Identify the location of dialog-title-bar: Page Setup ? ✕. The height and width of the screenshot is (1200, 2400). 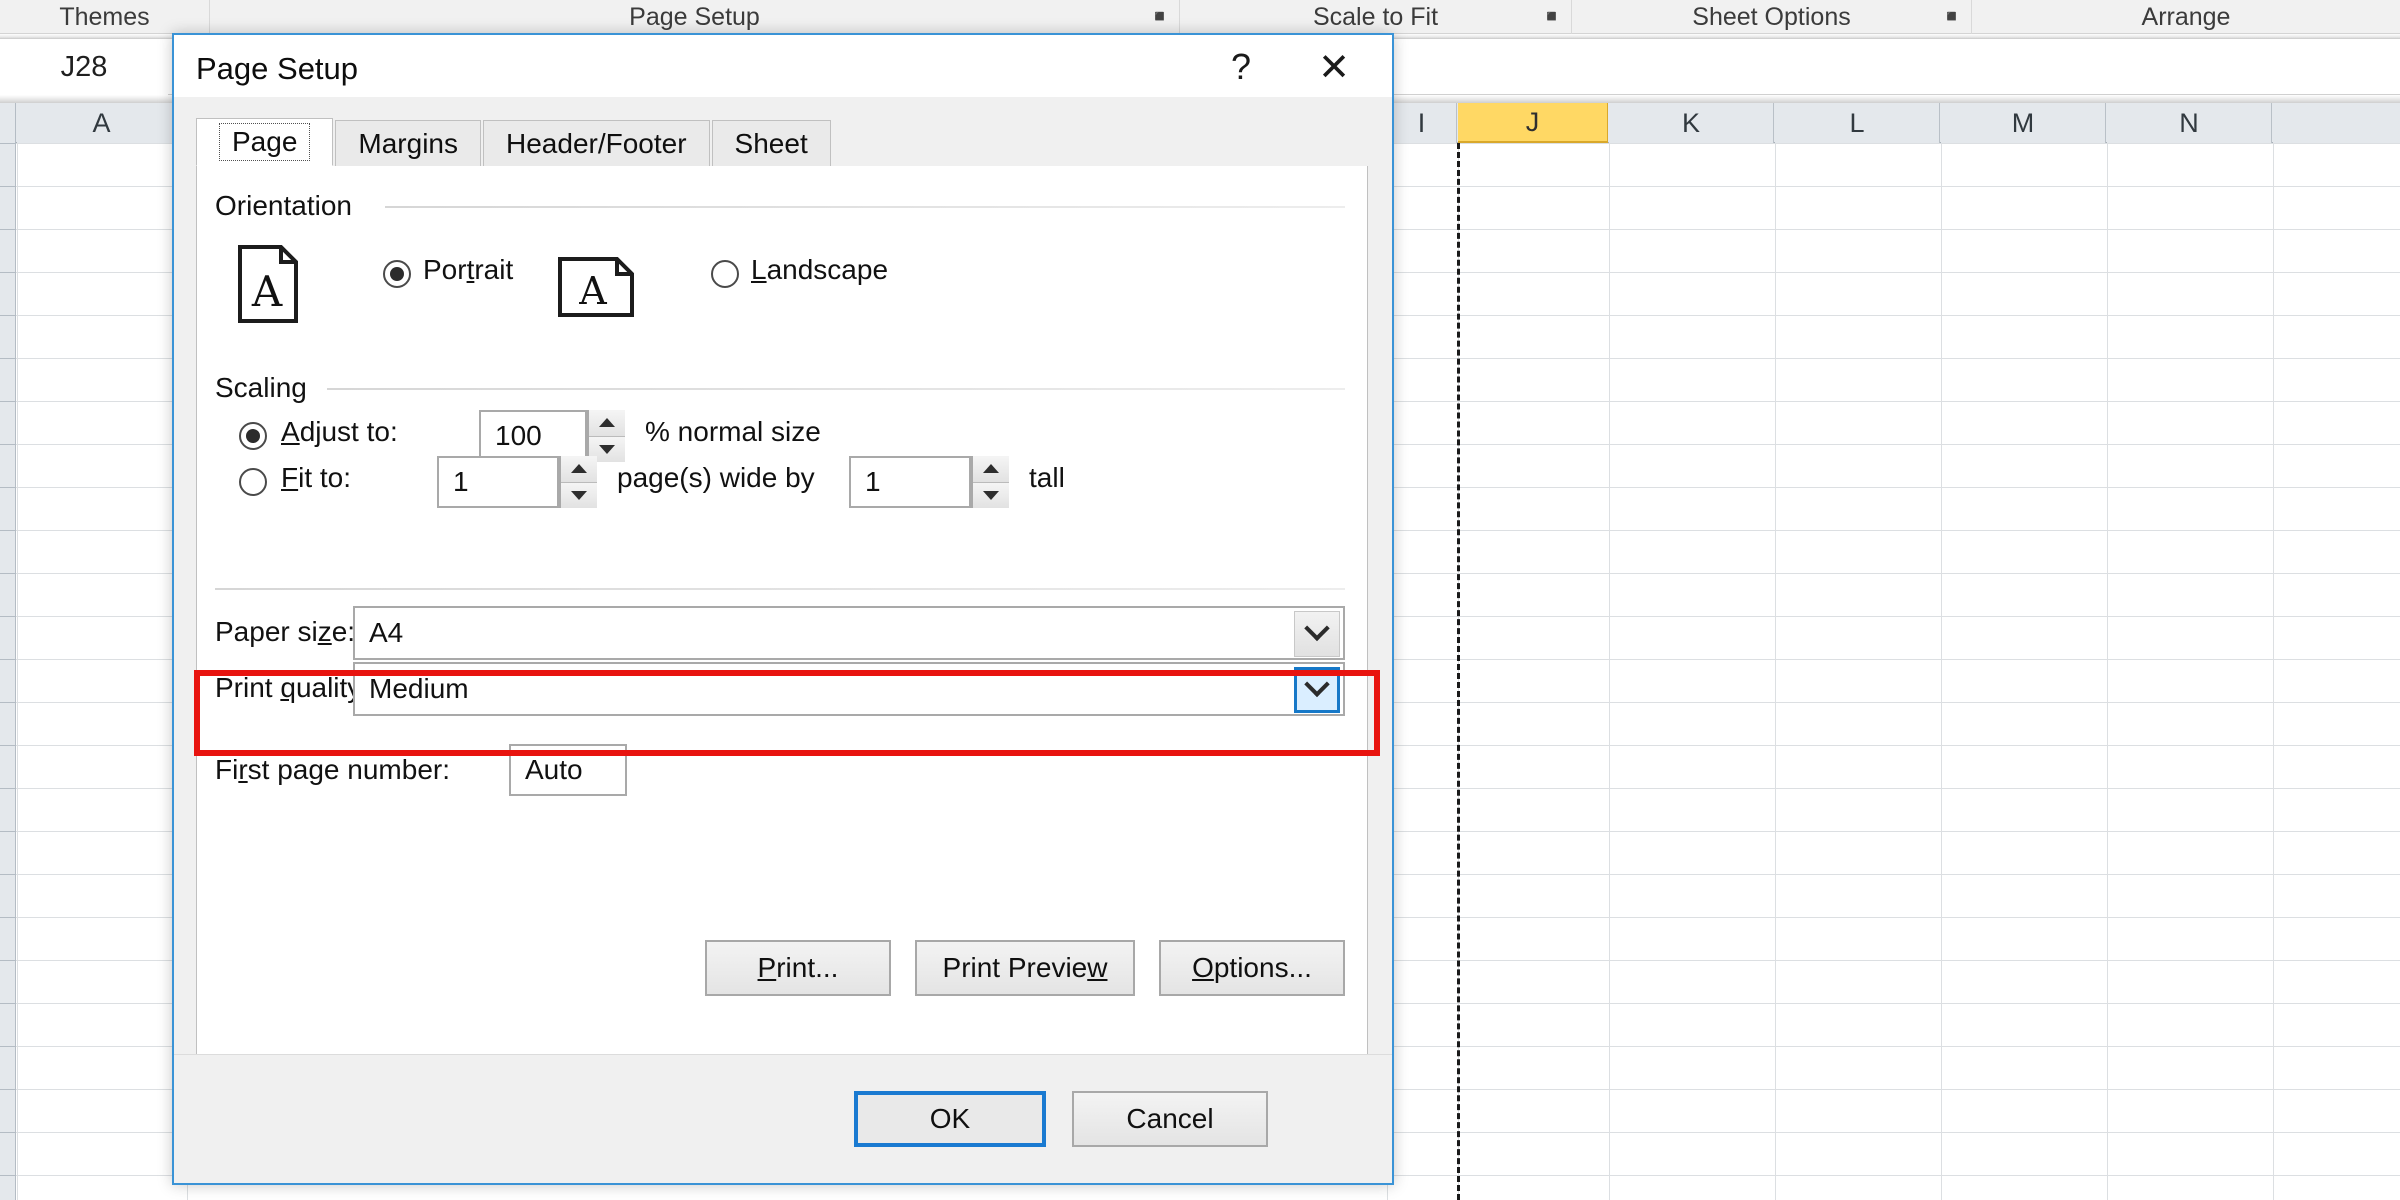
(783, 66).